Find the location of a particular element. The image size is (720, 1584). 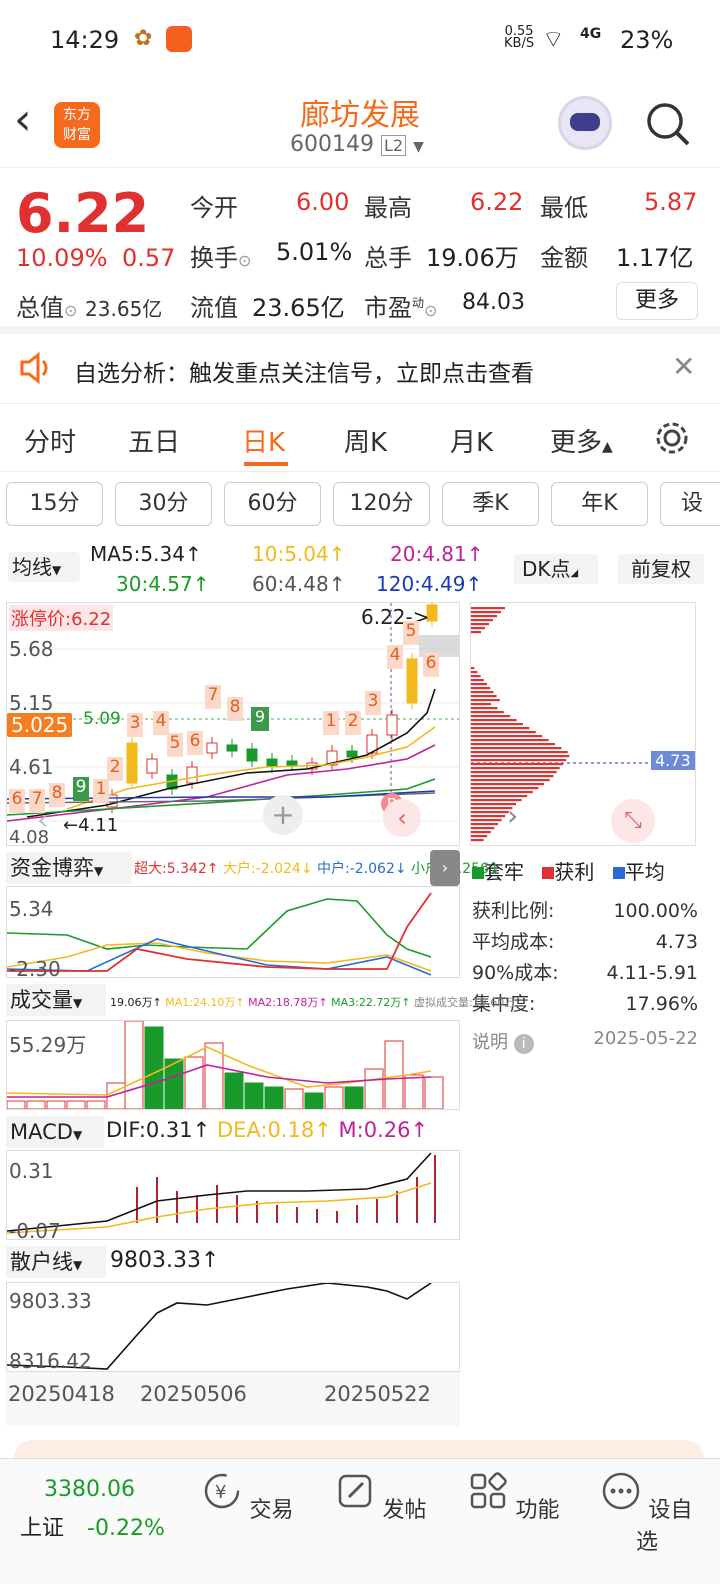

retail-value: 9803.33↑ is located at coordinates (165, 1260).